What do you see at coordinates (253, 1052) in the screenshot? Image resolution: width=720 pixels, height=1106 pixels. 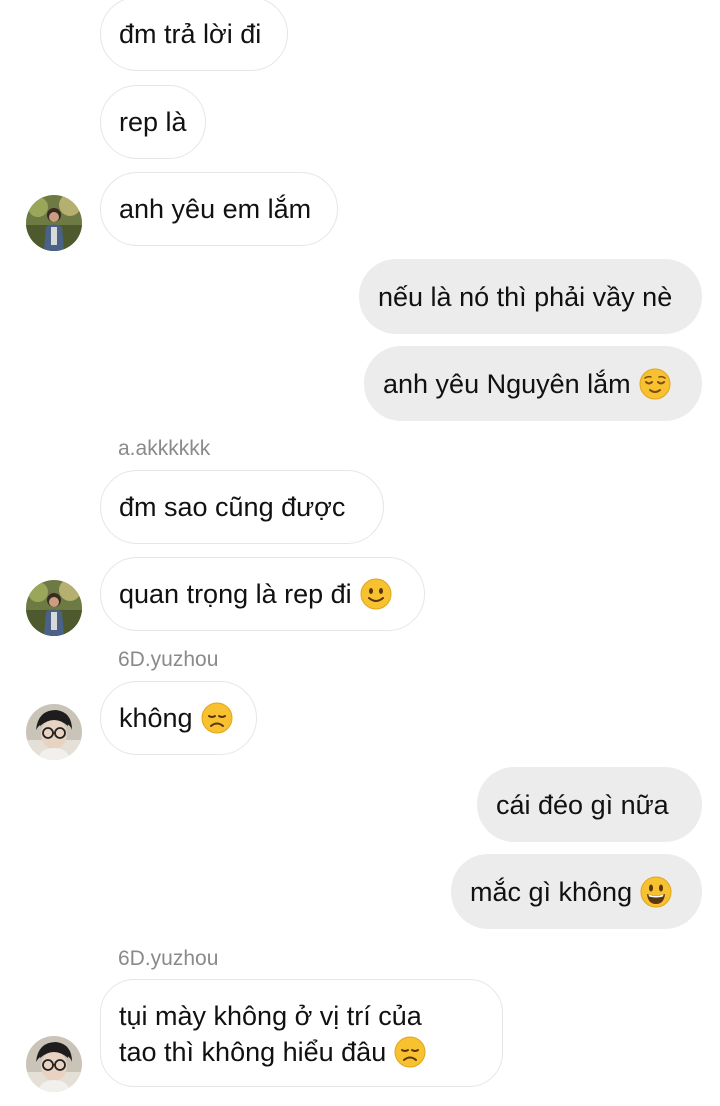 I see `message-text-line: tao thì không hiểu đâu` at bounding box center [253, 1052].